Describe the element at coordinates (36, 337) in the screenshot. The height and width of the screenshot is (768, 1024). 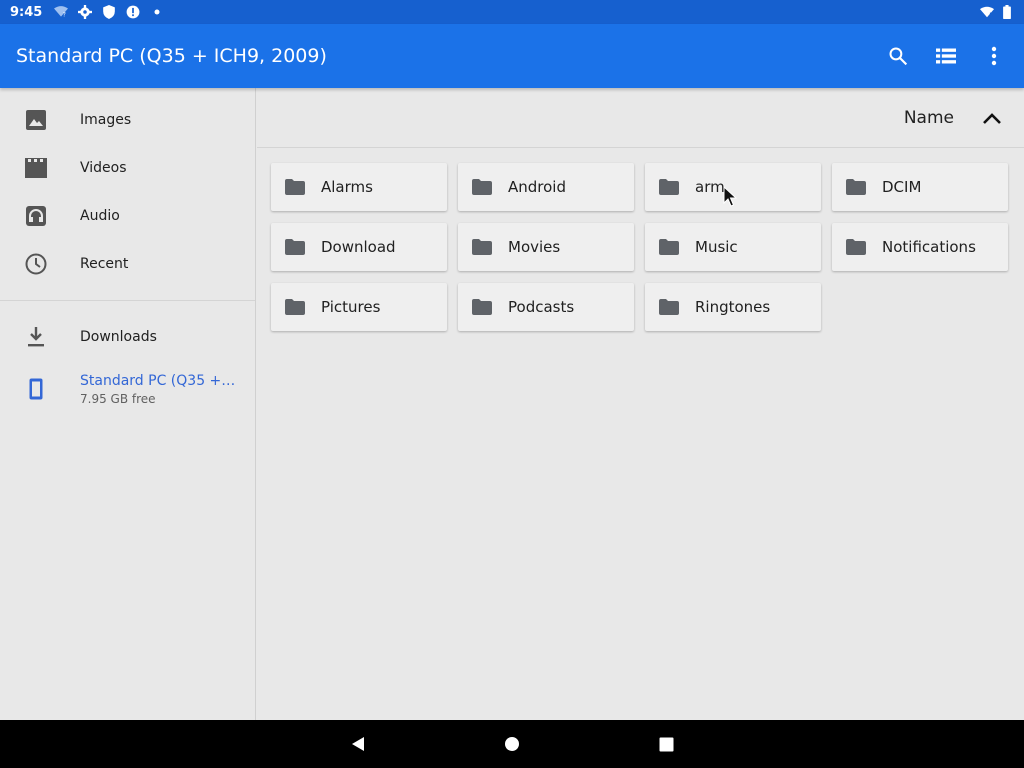
I see `download-icon` at that location.